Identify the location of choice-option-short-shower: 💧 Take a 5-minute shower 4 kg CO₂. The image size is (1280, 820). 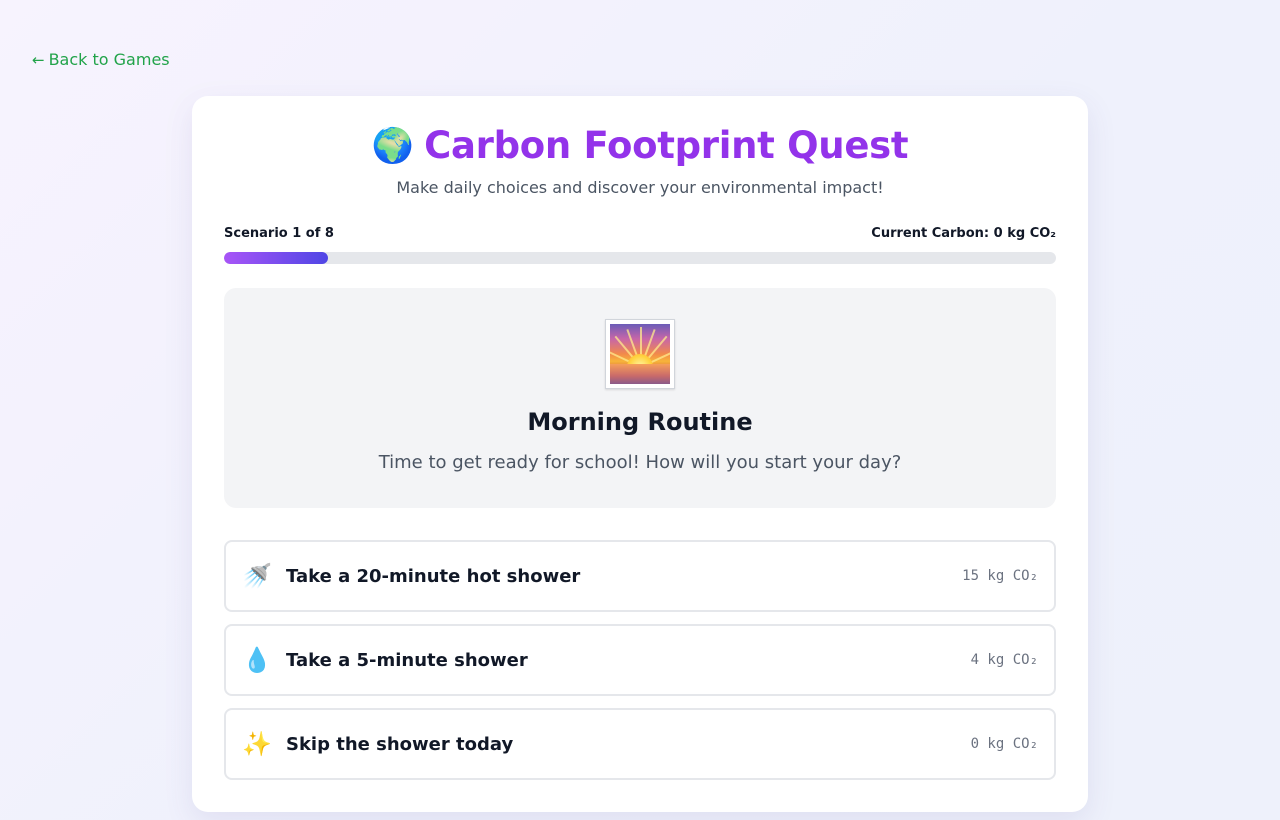
(640, 660).